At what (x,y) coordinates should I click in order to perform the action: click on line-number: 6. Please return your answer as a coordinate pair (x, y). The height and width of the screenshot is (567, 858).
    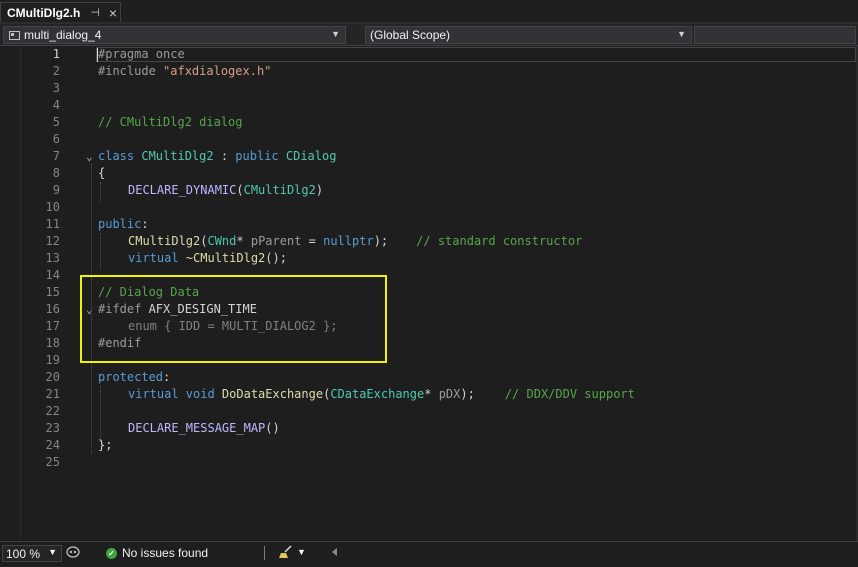
    Looking at the image, I should click on (56, 139).